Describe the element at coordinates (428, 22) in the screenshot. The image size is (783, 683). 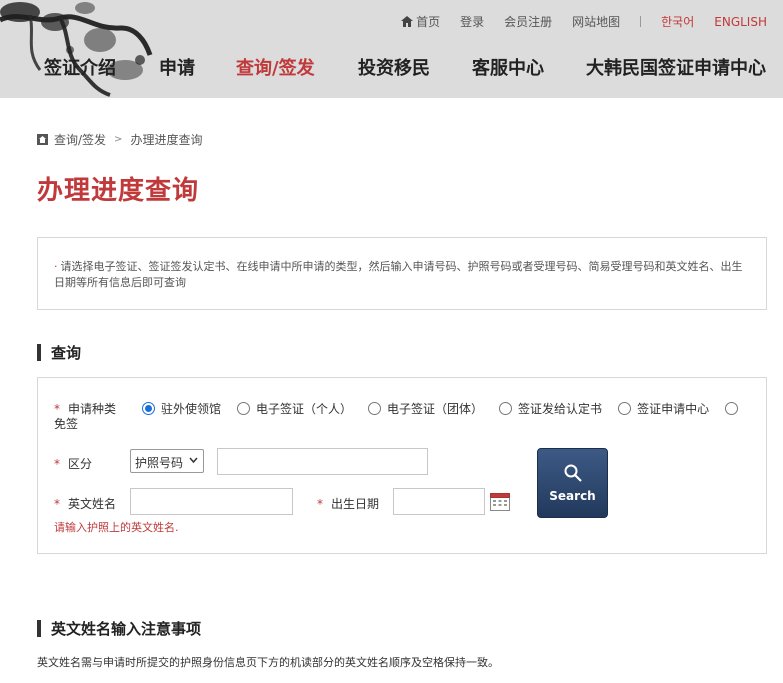
I see `home-label: 首页` at that location.